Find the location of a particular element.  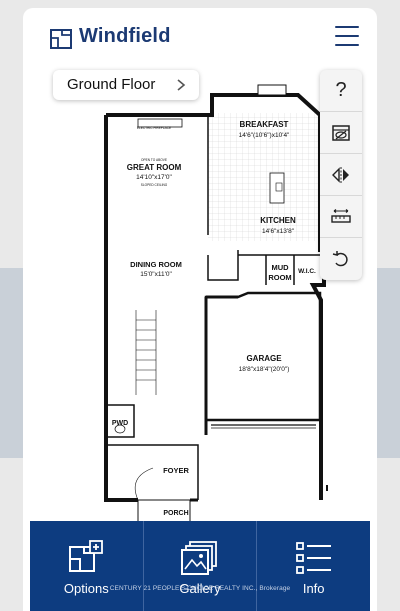

room-garage-dims: 18'8"x18'4"(20'0") is located at coordinates (264, 369).